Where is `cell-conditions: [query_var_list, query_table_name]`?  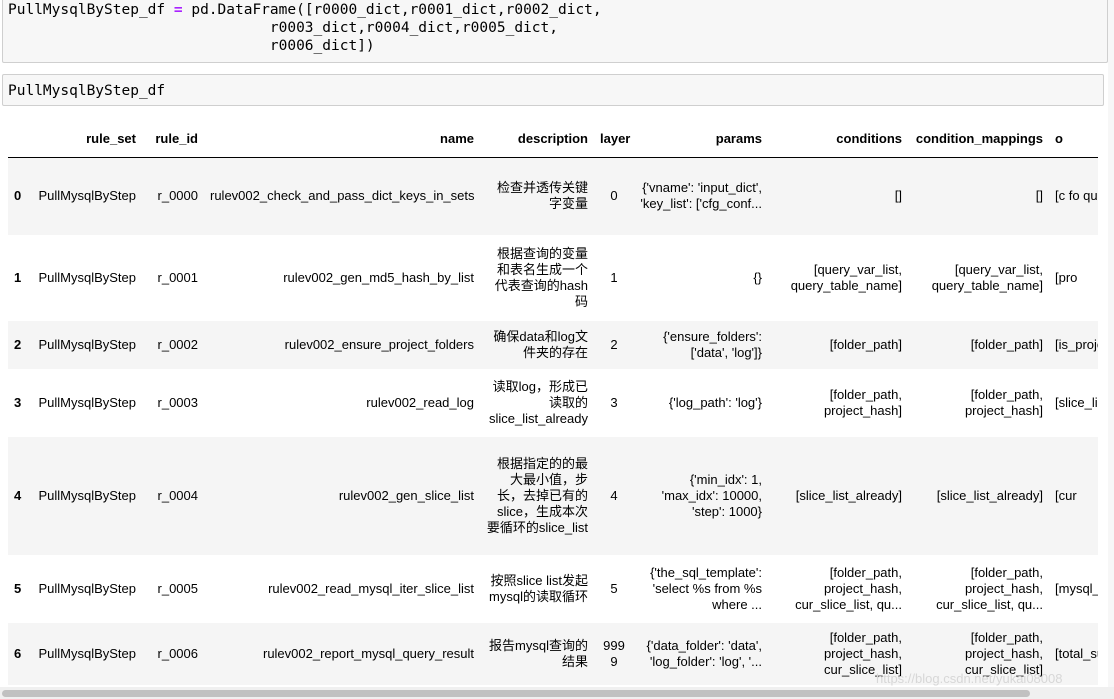 cell-conditions: [query_var_list, query_table_name] is located at coordinates (846, 277).